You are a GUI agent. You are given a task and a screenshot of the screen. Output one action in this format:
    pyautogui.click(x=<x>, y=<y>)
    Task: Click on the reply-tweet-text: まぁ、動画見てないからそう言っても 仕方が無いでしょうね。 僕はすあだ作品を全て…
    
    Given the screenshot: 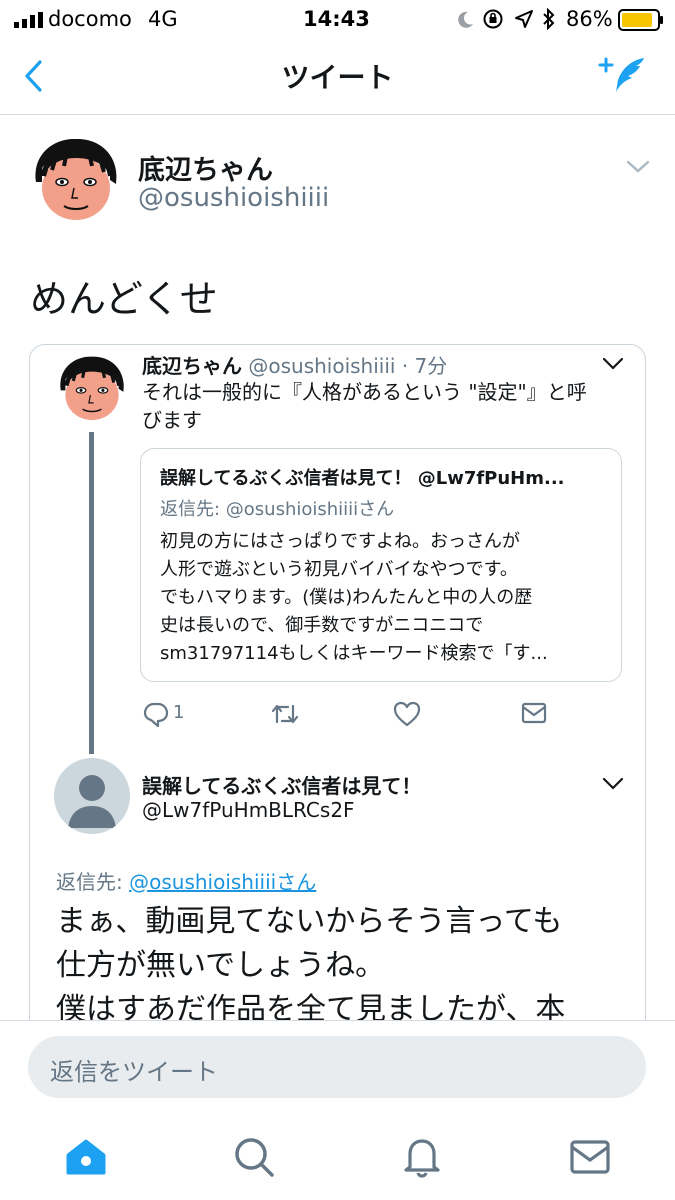 What is the action you would take?
    pyautogui.click(x=310, y=966)
    